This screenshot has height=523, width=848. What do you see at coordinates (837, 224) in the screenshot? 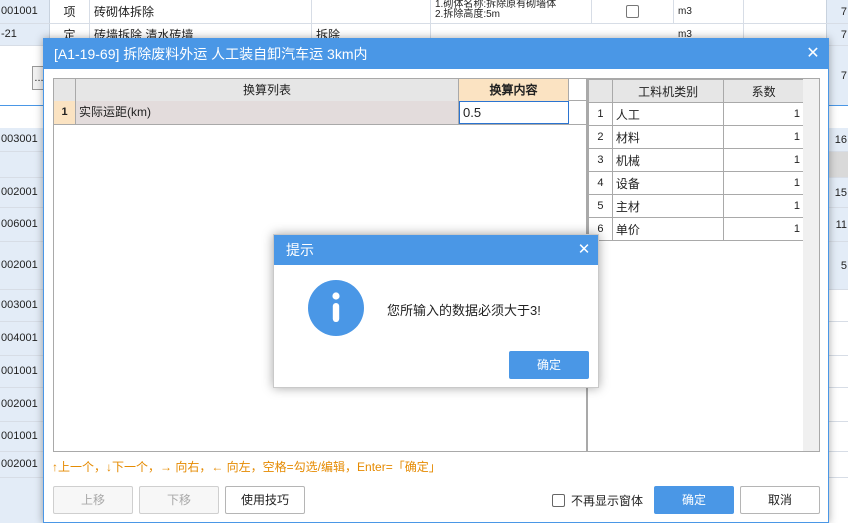
I see `row-quantity: 11` at bounding box center [837, 224].